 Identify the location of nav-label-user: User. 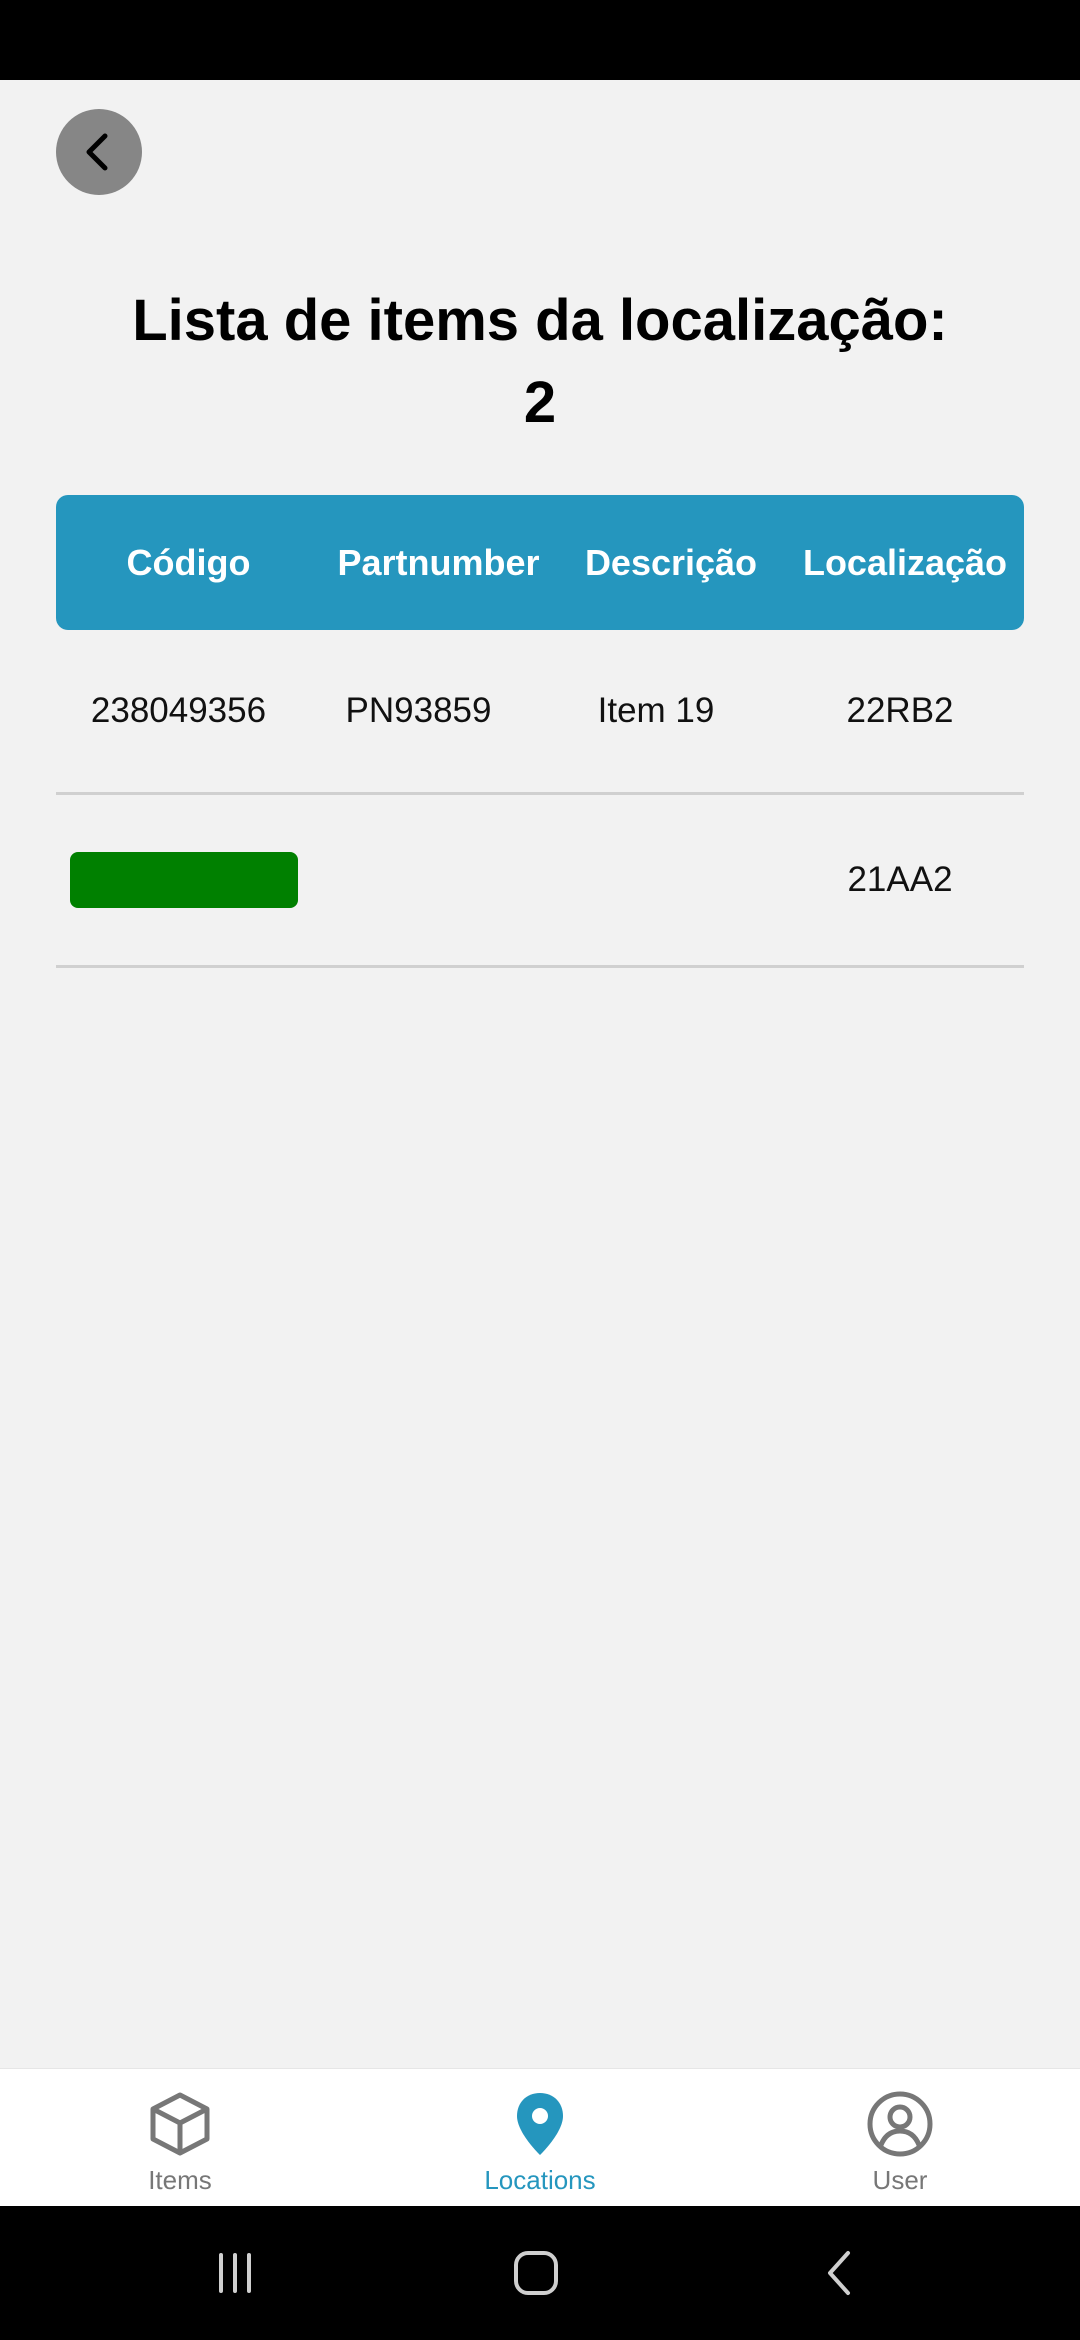
(900, 2180).